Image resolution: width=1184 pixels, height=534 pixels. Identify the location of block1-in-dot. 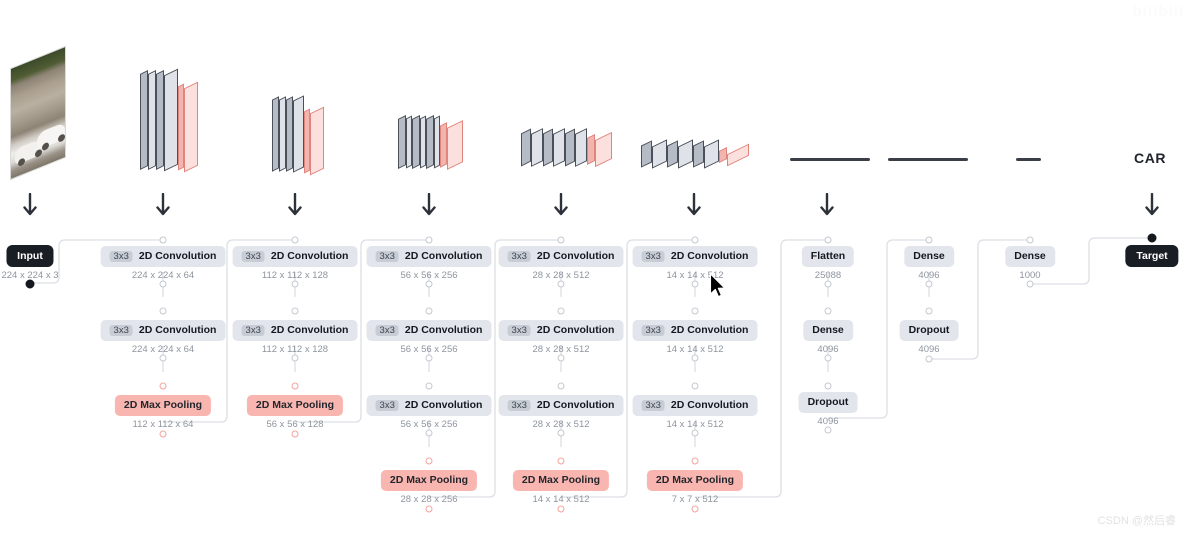
(163, 240).